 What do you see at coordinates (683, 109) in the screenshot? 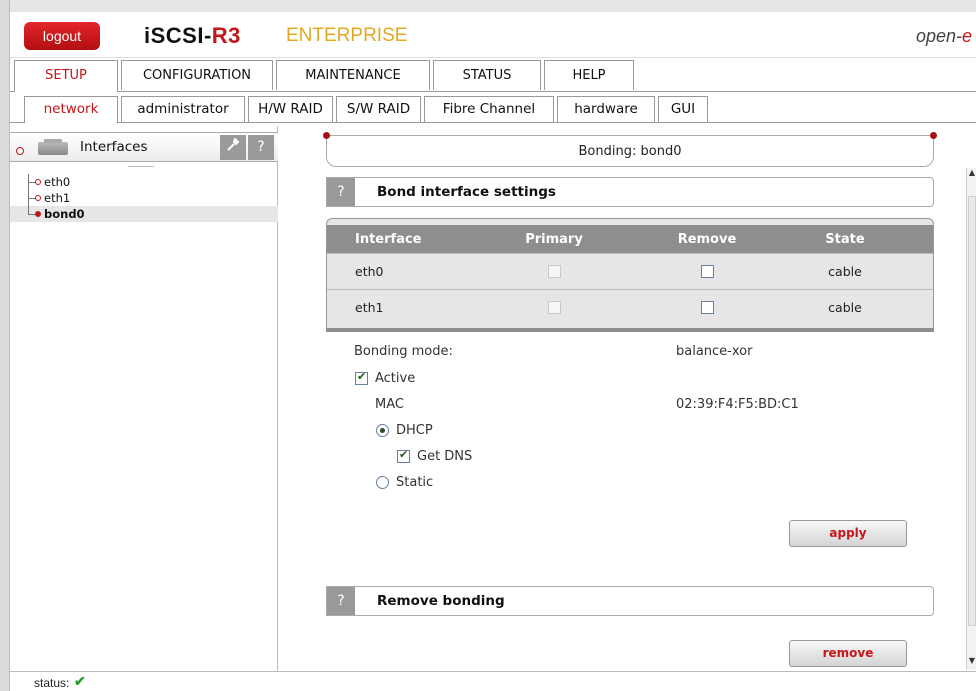
I see `subtab-gui: GUI` at bounding box center [683, 109].